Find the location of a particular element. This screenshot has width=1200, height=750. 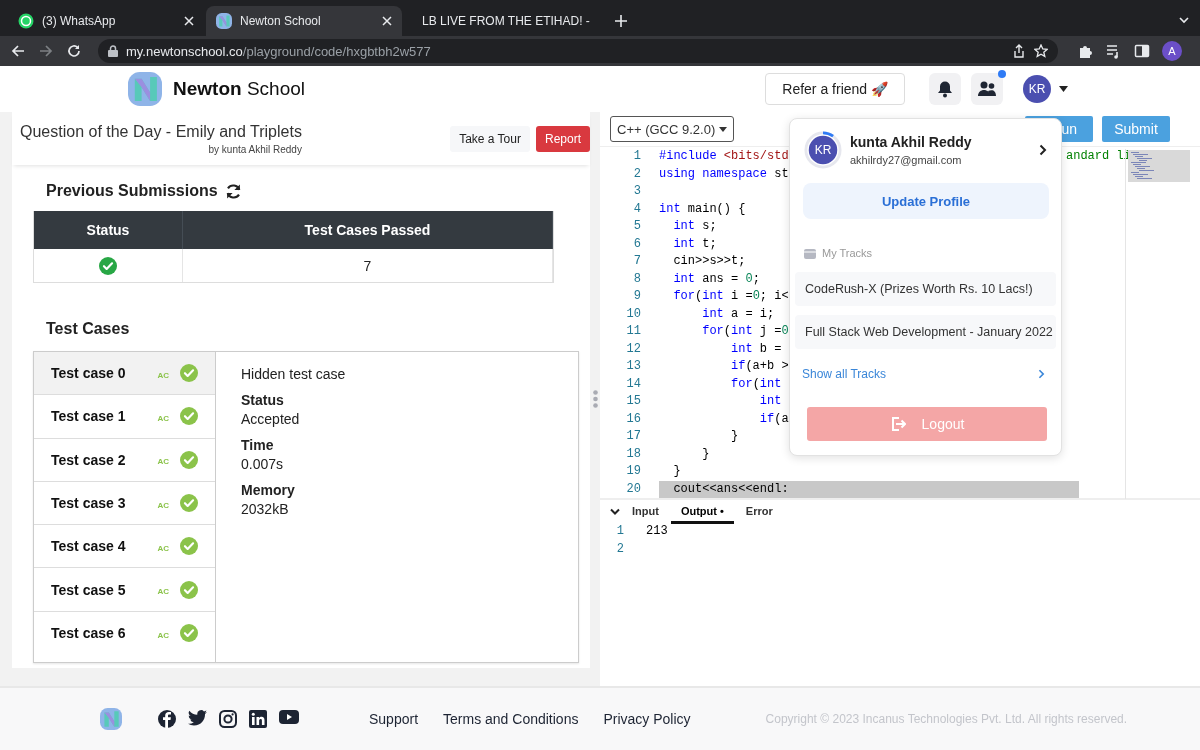

twitter-icon is located at coordinates (197, 718).